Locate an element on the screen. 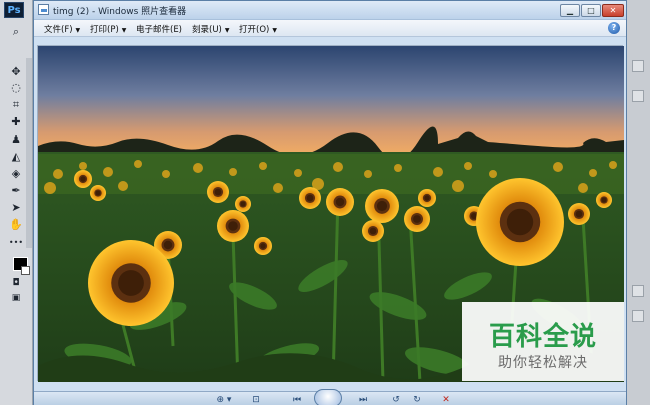 This screenshot has height=405, width=650. move-tool-icon: ✥ is located at coordinates (16, 72).